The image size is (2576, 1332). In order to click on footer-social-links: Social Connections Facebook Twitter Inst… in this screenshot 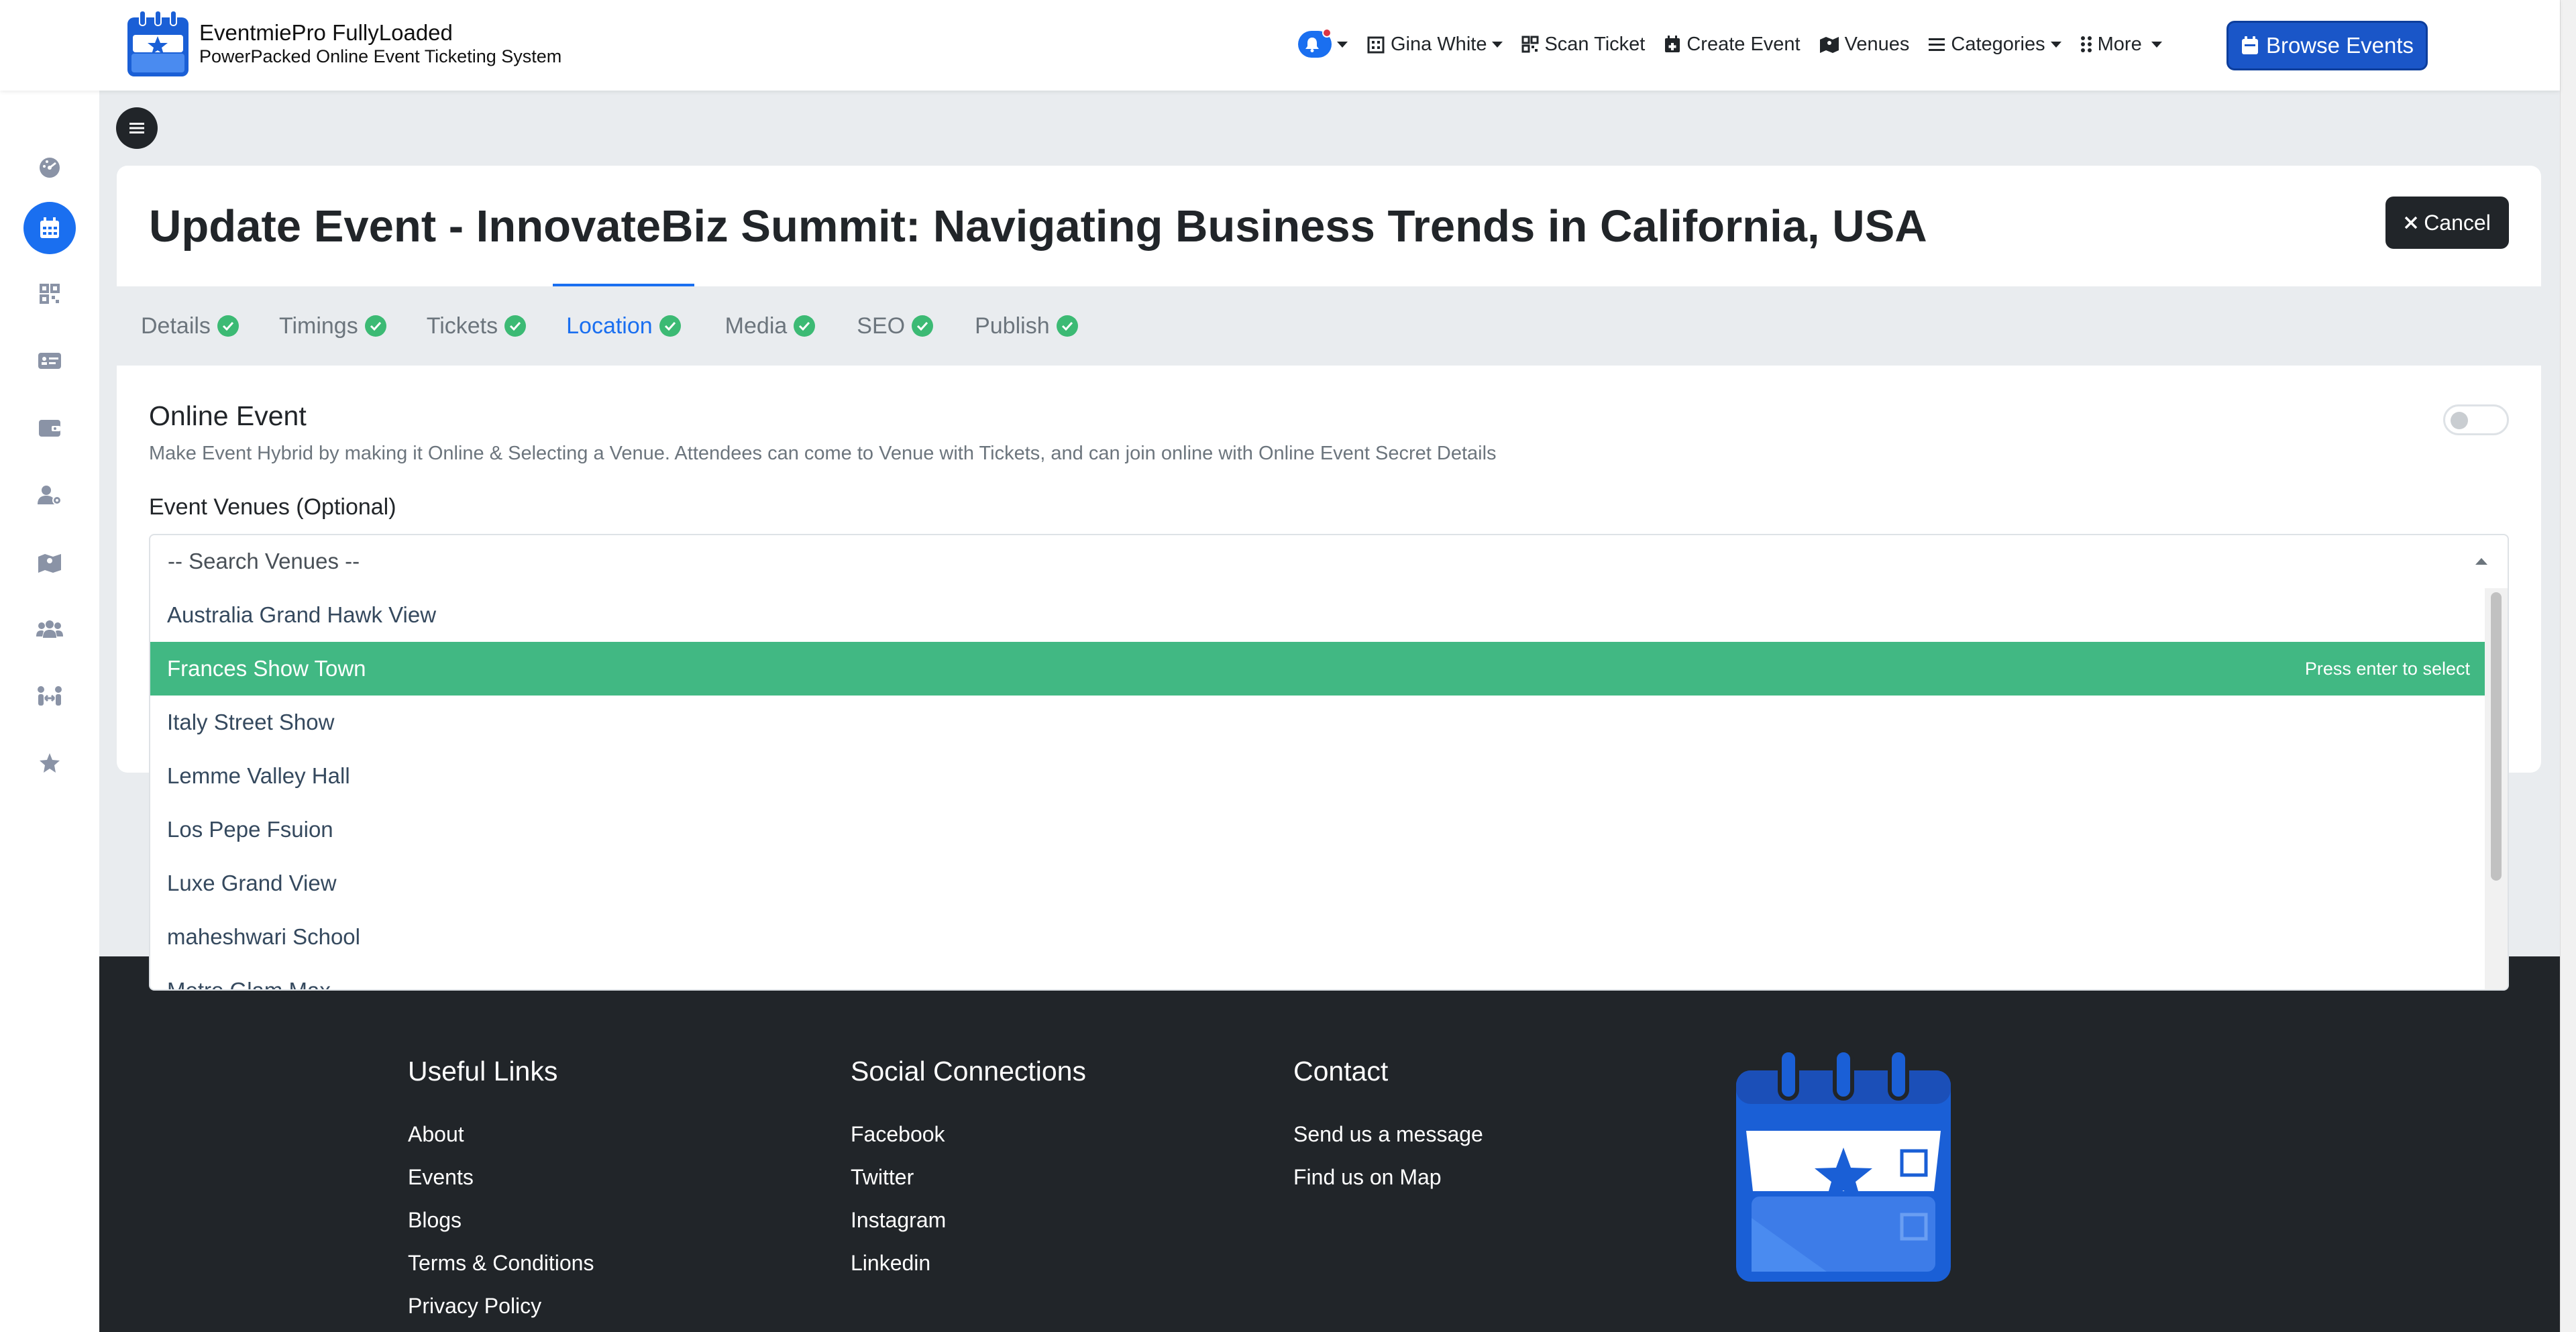, I will do `click(968, 1170)`.